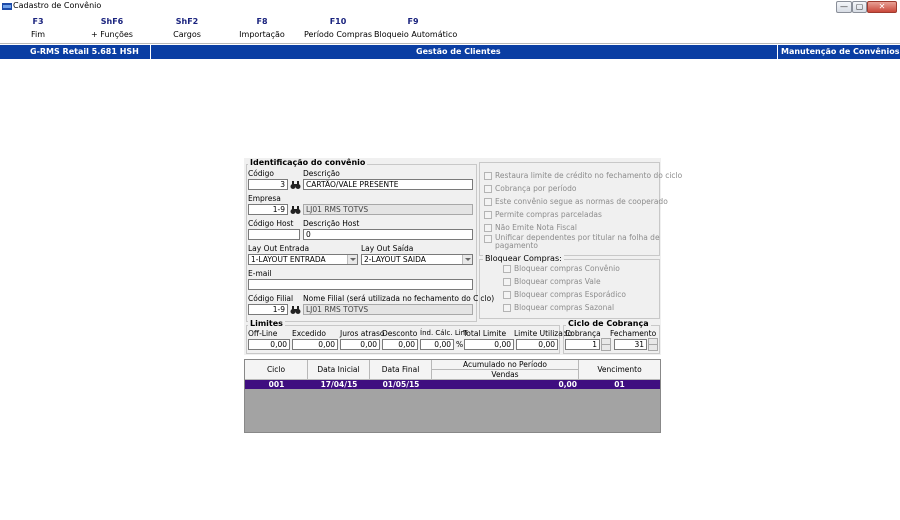  I want to click on juros-atraso-field: 0,00, so click(360, 344).